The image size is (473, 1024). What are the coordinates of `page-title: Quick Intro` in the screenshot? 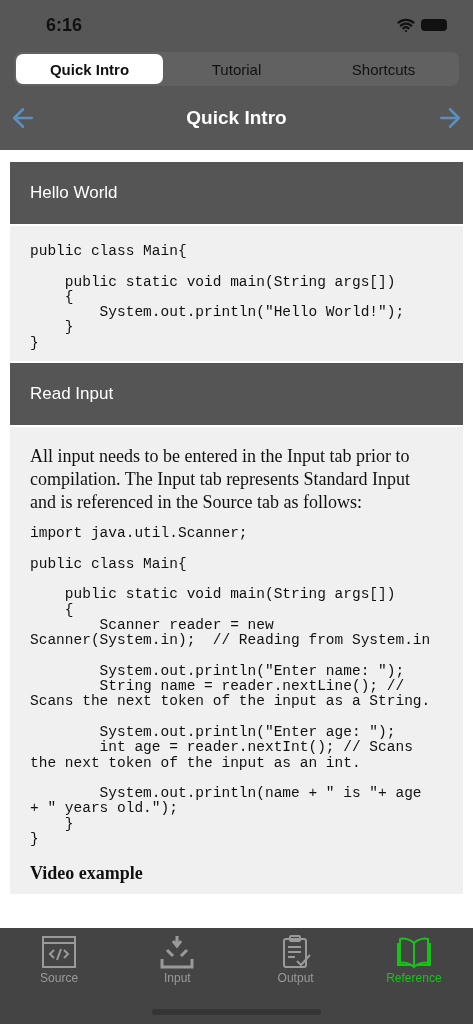 It's located at (236, 118).